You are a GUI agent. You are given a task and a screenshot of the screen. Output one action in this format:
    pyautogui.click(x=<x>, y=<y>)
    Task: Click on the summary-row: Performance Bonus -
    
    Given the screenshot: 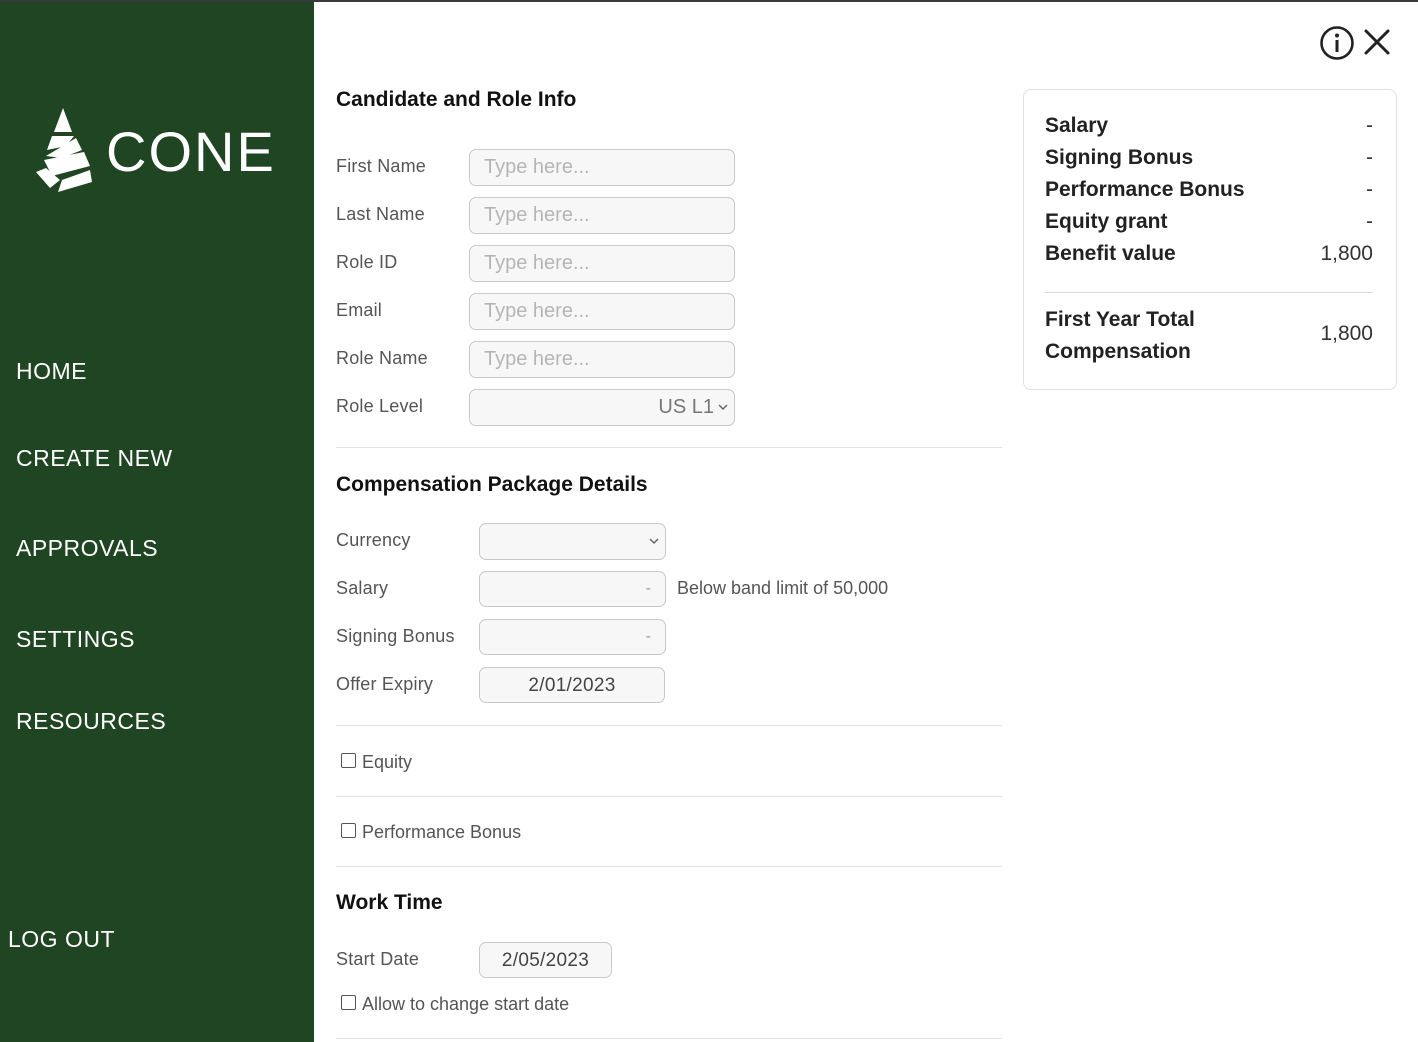 What is the action you would take?
    pyautogui.click(x=1209, y=190)
    